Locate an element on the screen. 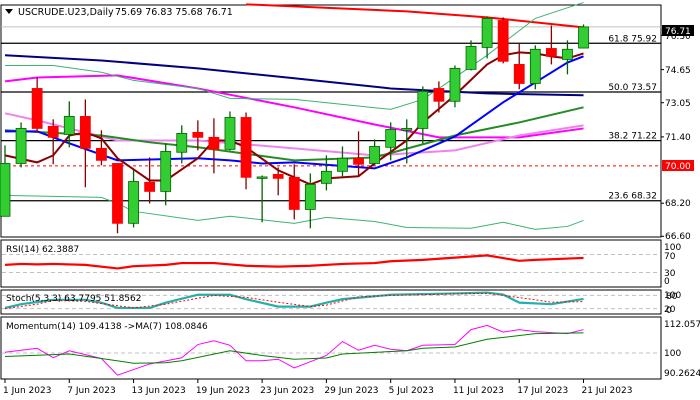  collapse-triangle-icon is located at coordinates (9, 11).